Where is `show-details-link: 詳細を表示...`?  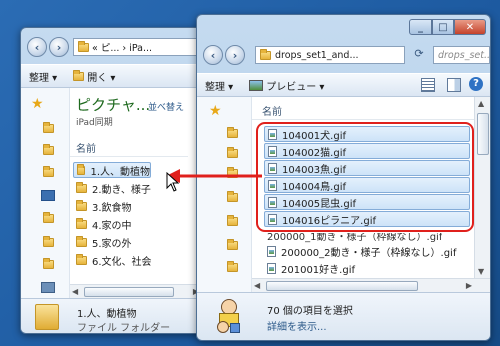
show-details-link: 詳細を表示... is located at coordinates (297, 325).